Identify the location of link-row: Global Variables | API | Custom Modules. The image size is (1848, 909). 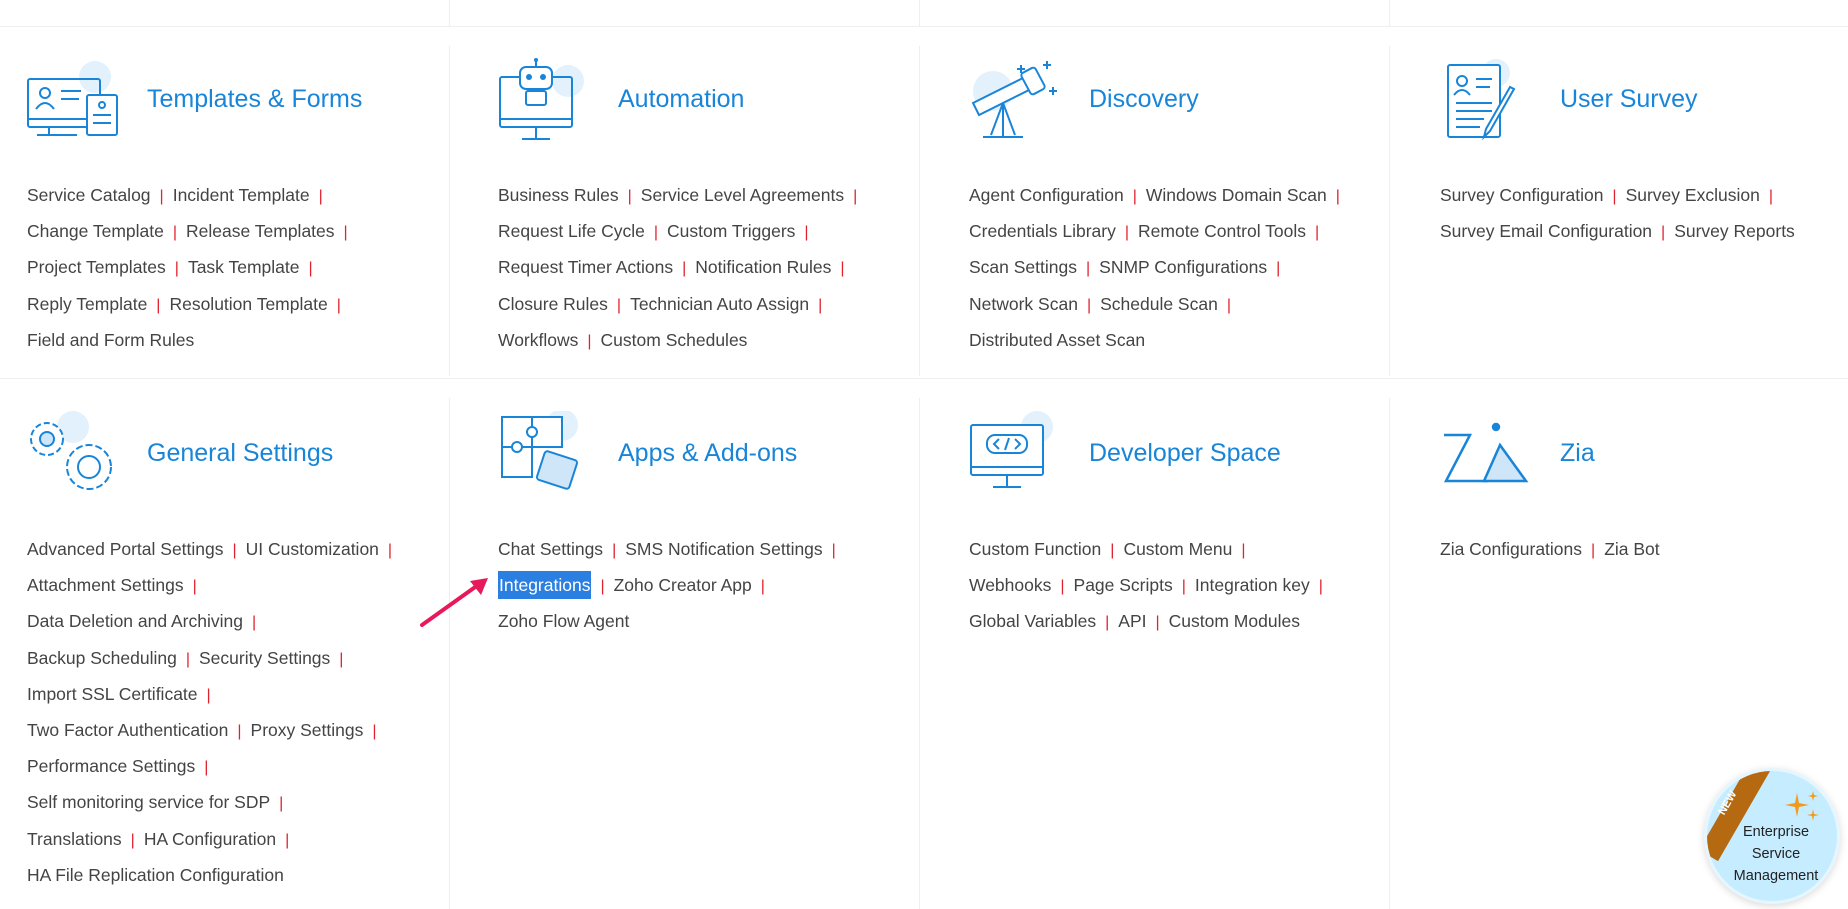
(1189, 621).